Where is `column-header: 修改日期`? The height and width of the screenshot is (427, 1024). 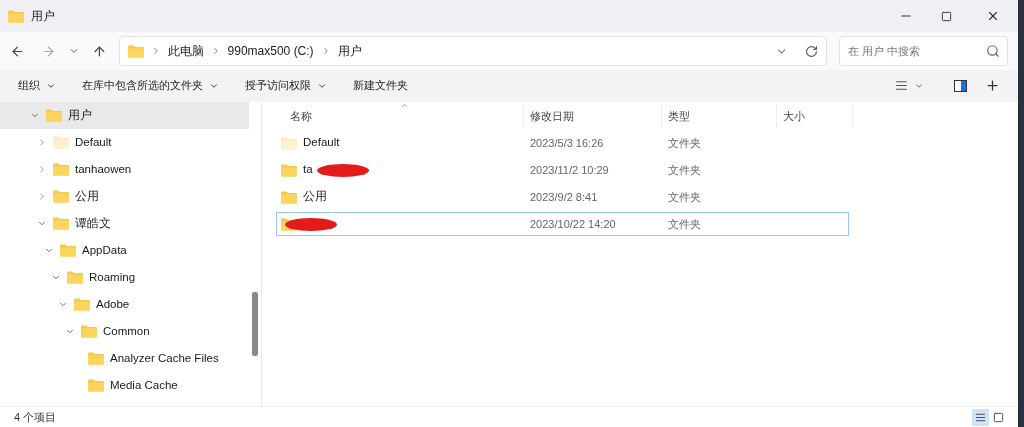 column-header: 修改日期 is located at coordinates (593, 116).